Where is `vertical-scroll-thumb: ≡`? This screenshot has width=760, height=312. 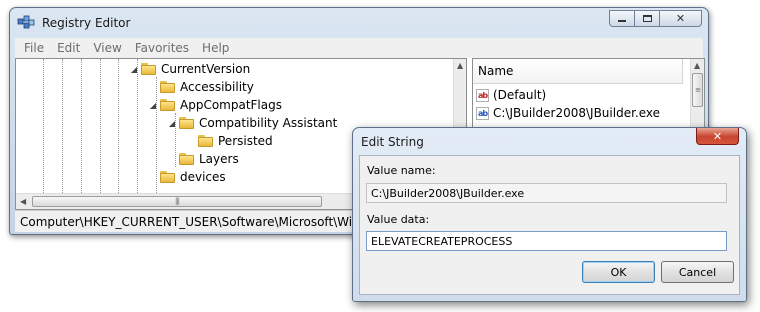
vertical-scroll-thumb: ≡ is located at coordinates (697, 90).